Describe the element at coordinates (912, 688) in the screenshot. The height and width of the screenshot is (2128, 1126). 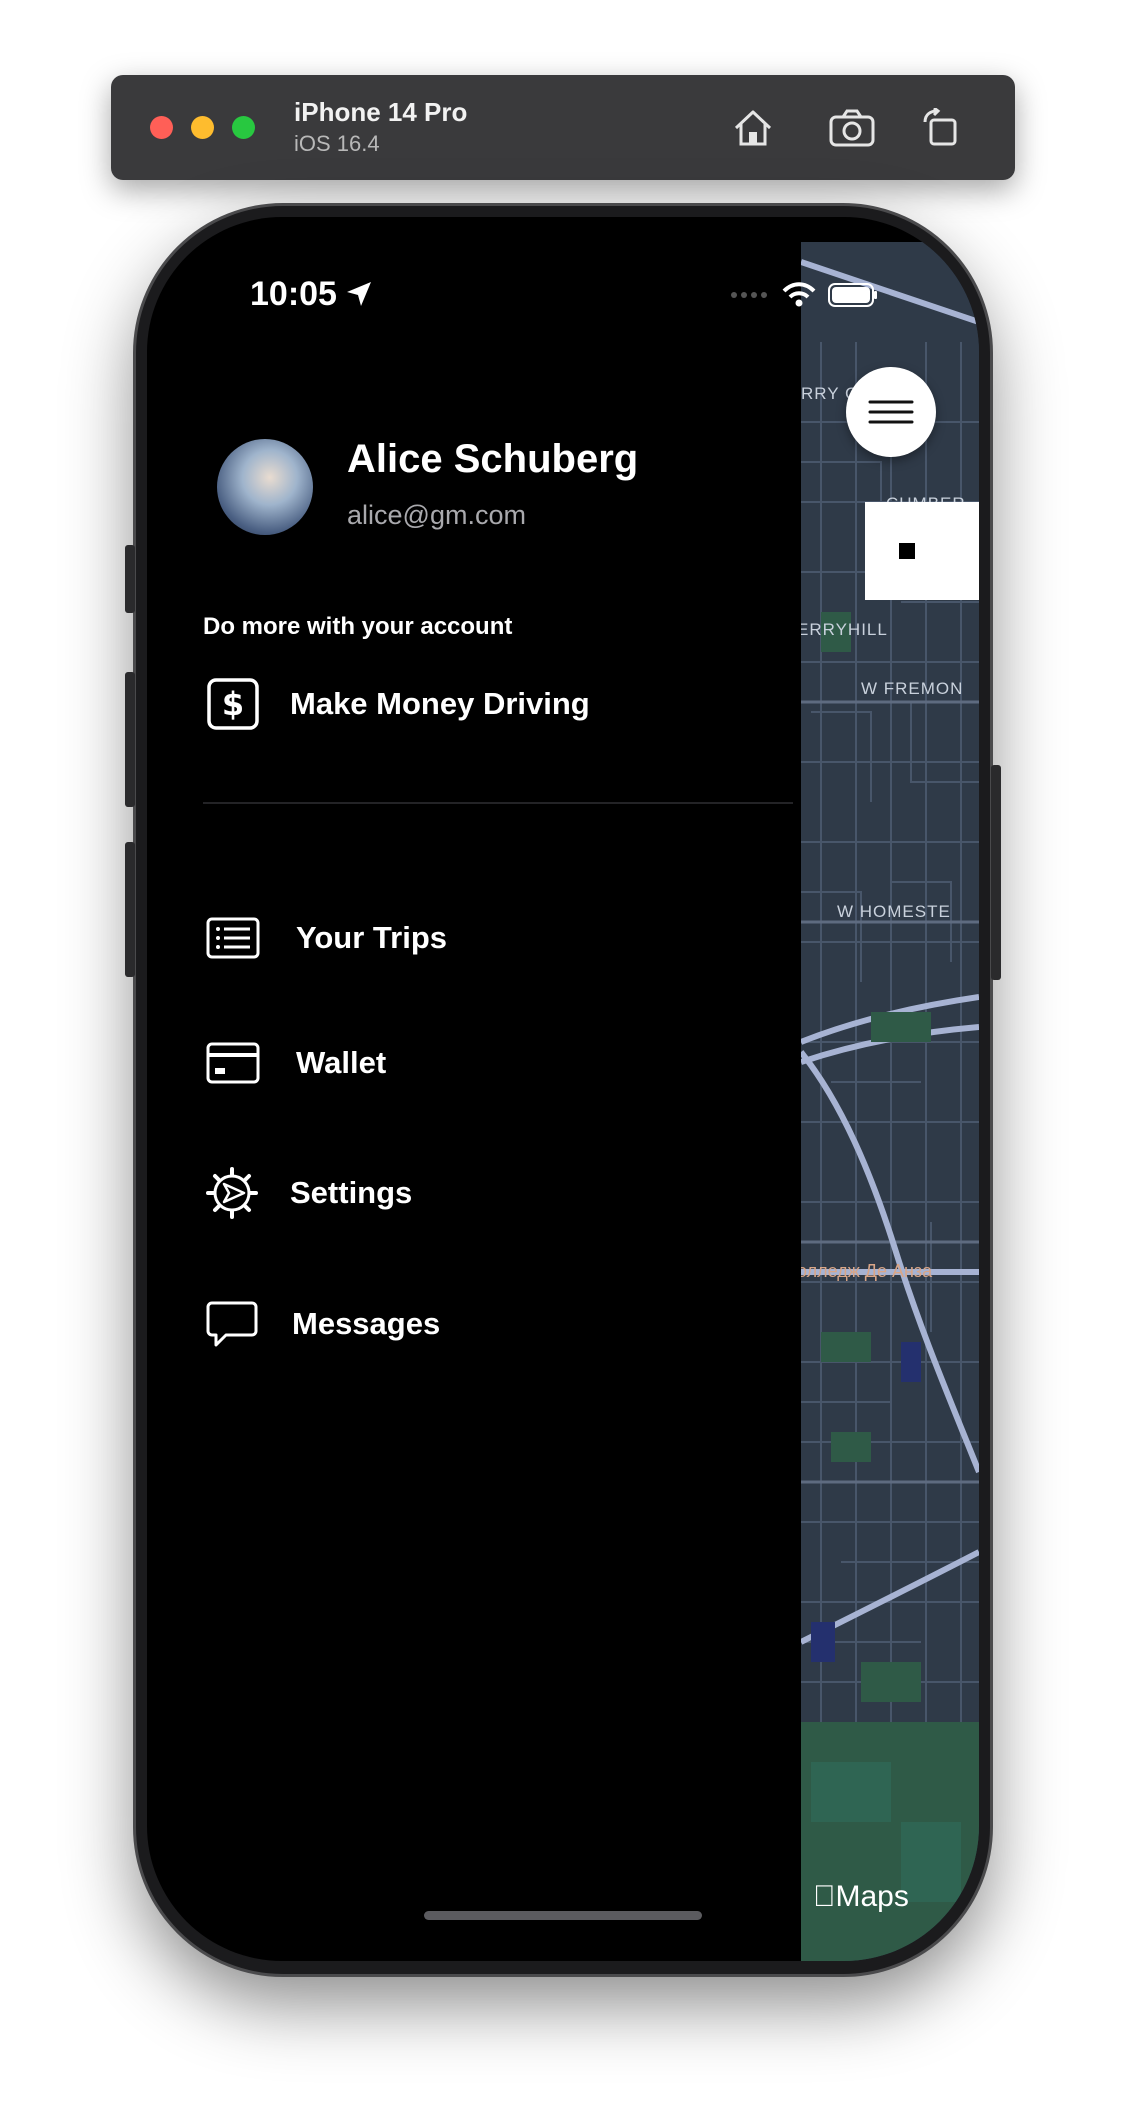
I see `map-label-street: W FREMON` at that location.